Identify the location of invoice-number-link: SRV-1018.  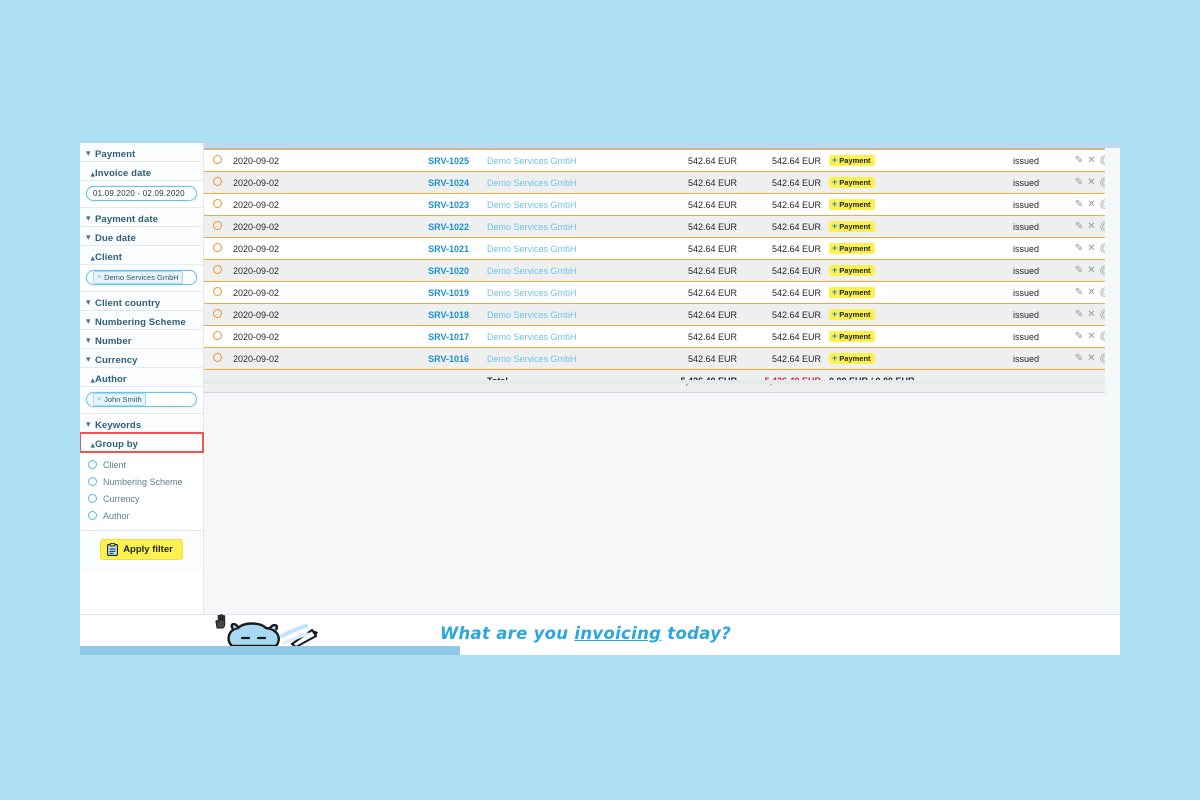
(448, 315).